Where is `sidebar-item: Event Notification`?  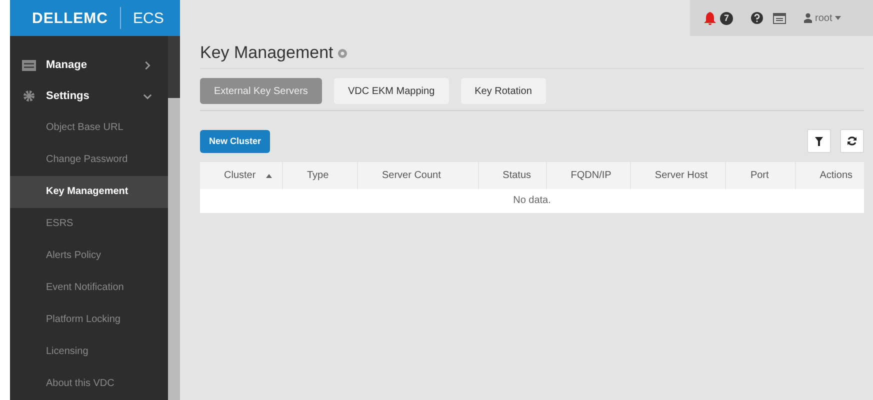
sidebar-item: Event Notification is located at coordinates (89, 288).